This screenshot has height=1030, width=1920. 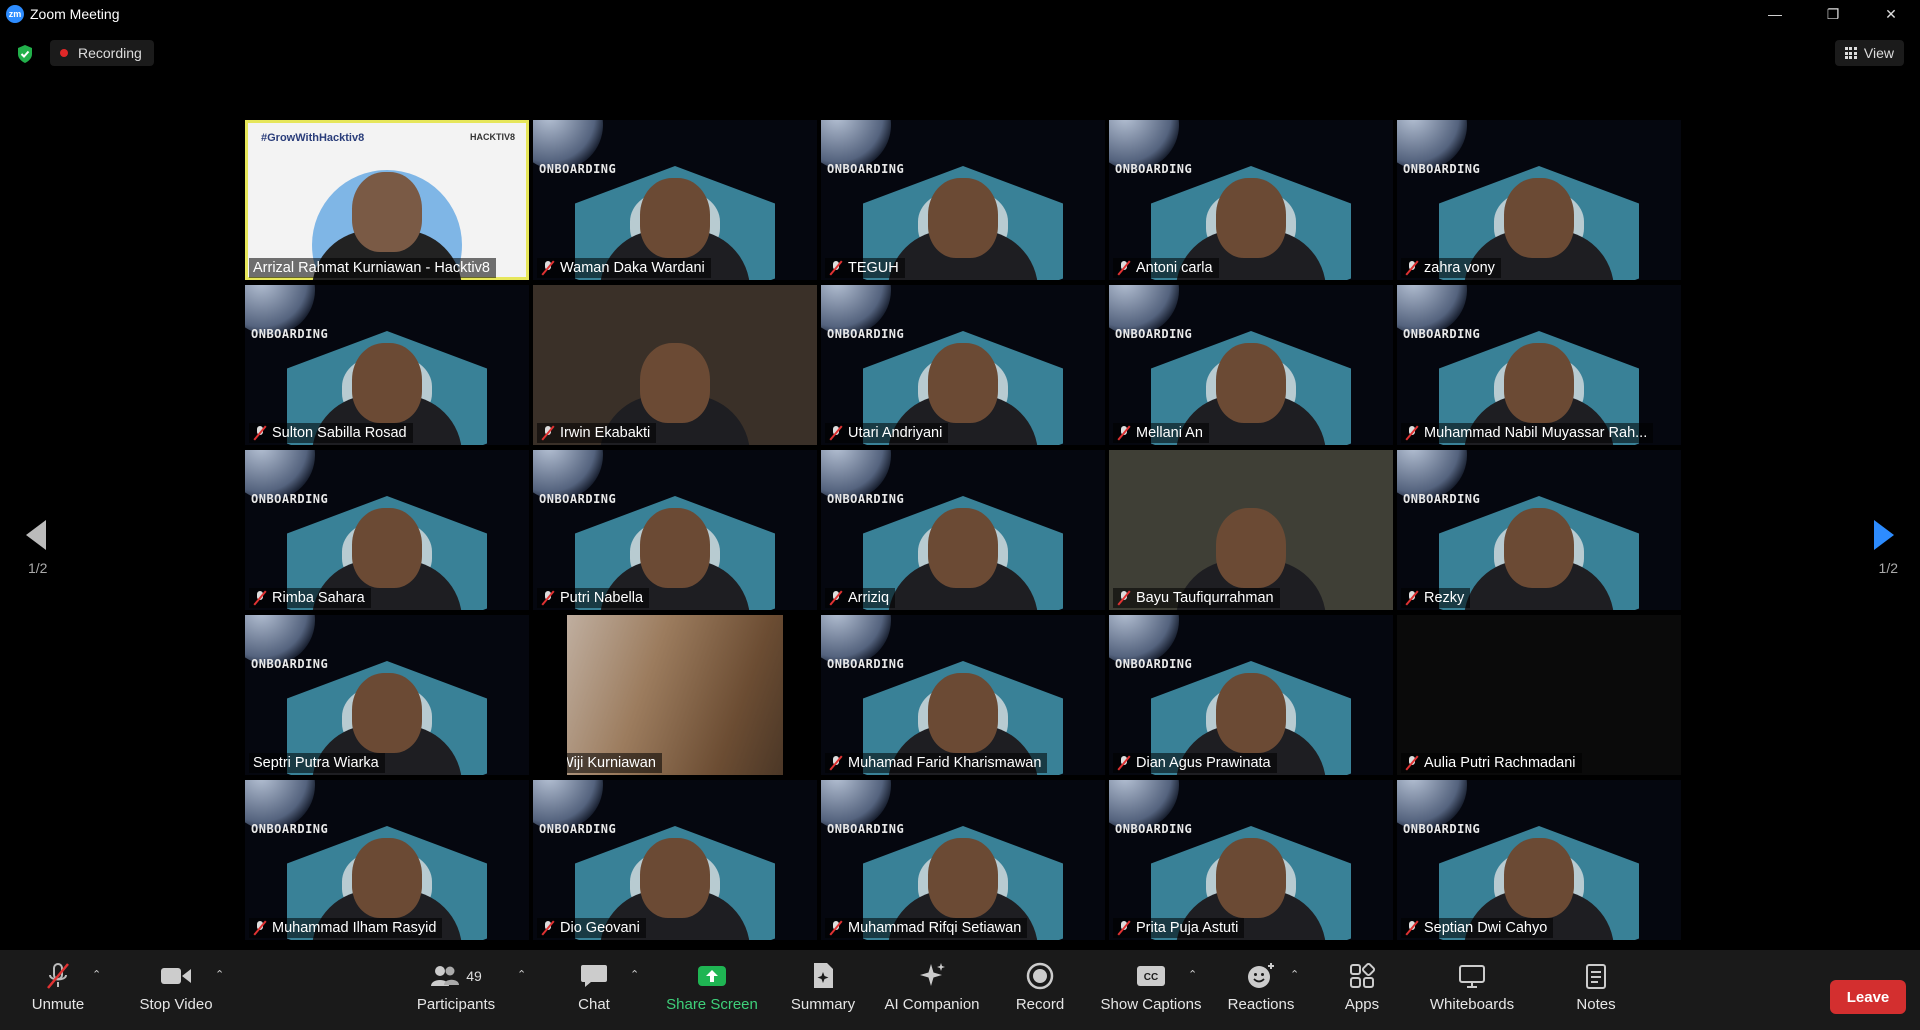 I want to click on participant-name-label: Putri Nabella, so click(x=593, y=598).